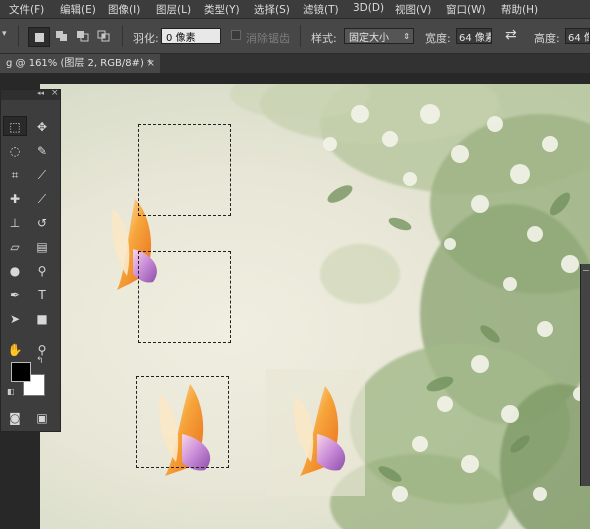  I want to click on pen-icon: ✒, so click(15, 295).